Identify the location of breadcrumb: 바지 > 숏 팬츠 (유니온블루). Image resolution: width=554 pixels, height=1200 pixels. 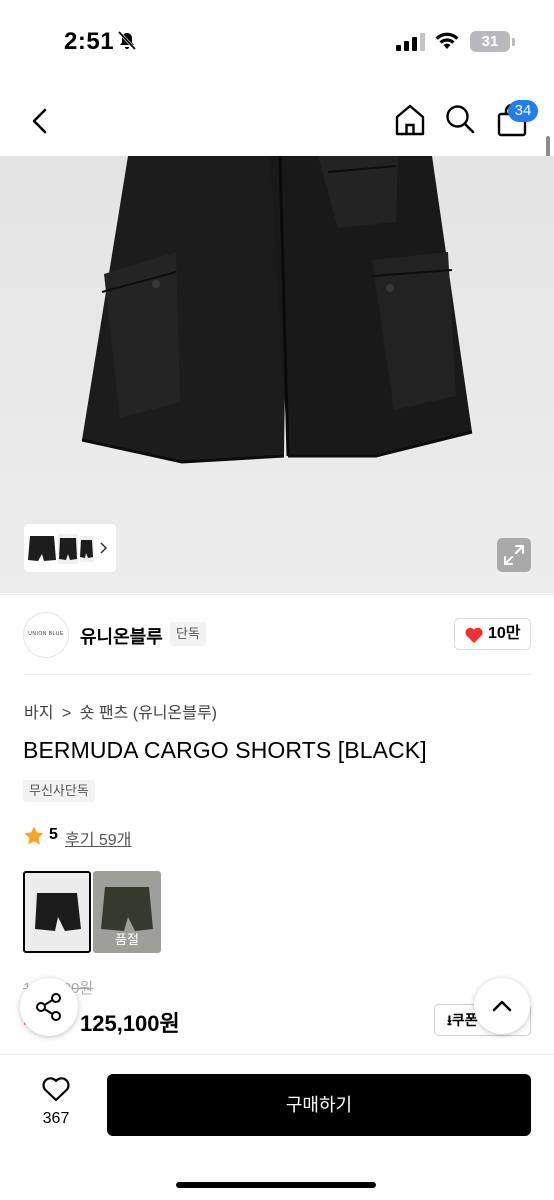
(122, 711).